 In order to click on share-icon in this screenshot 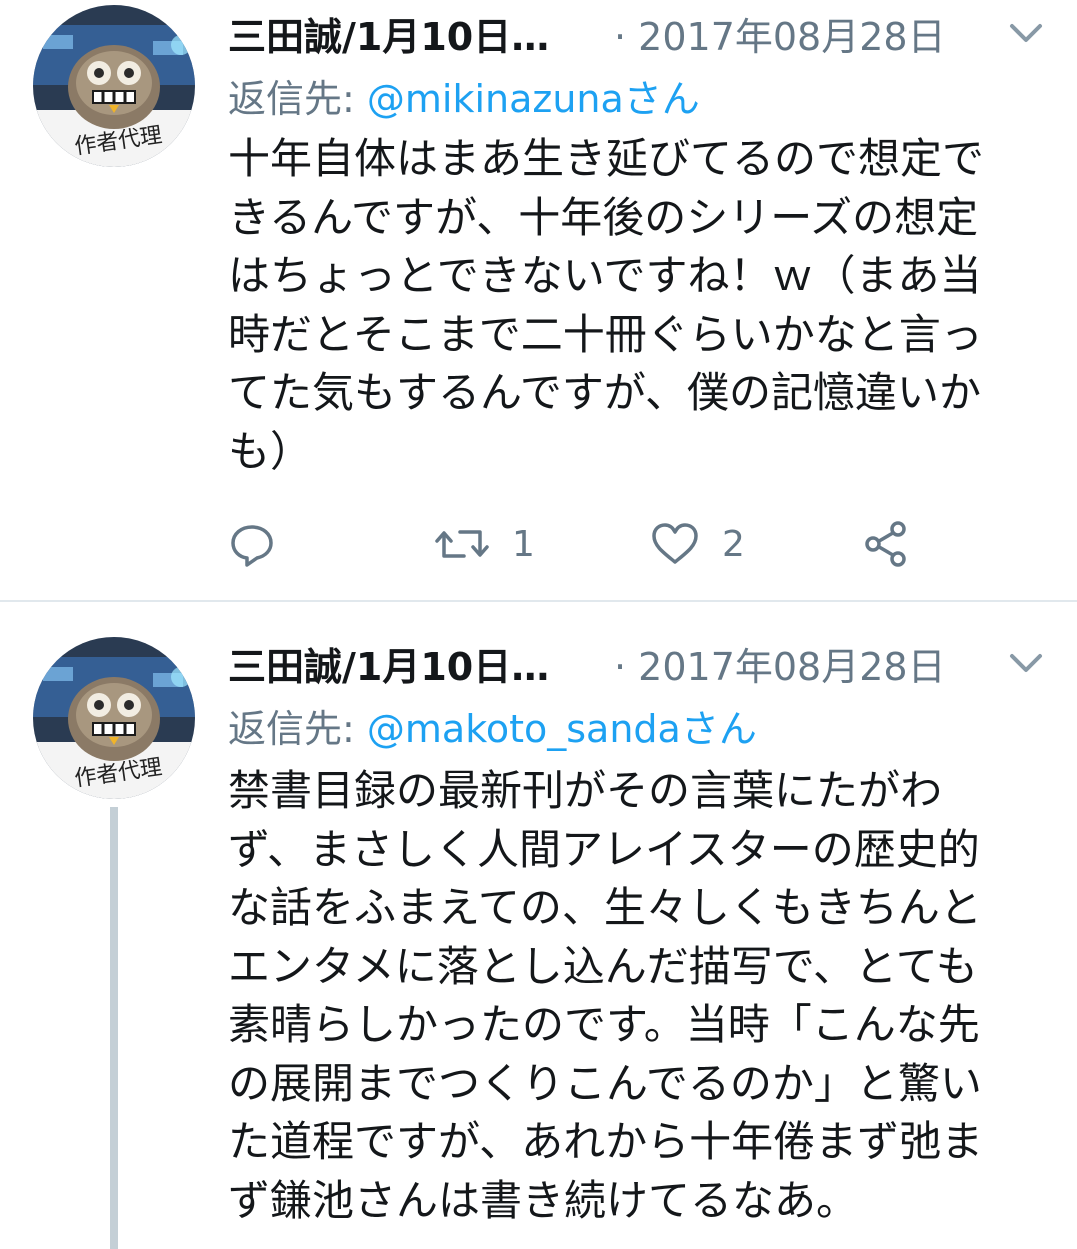, I will do `click(885, 544)`.